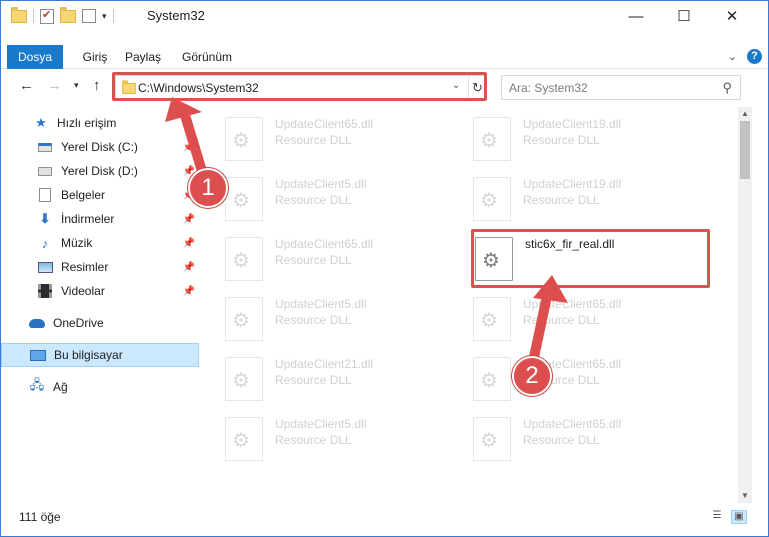 The width and height of the screenshot is (769, 537). What do you see at coordinates (745, 496) in the screenshot?
I see `scroll-down-arrow-icon: ▼` at bounding box center [745, 496].